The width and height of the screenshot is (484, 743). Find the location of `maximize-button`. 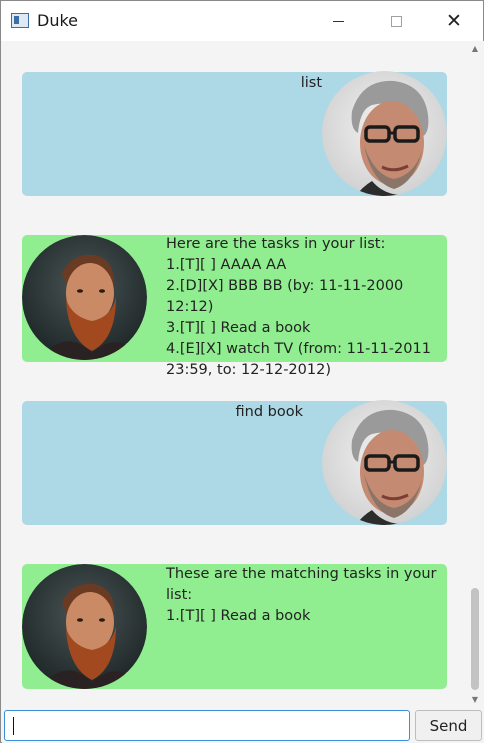

maximize-button is located at coordinates (396, 21).